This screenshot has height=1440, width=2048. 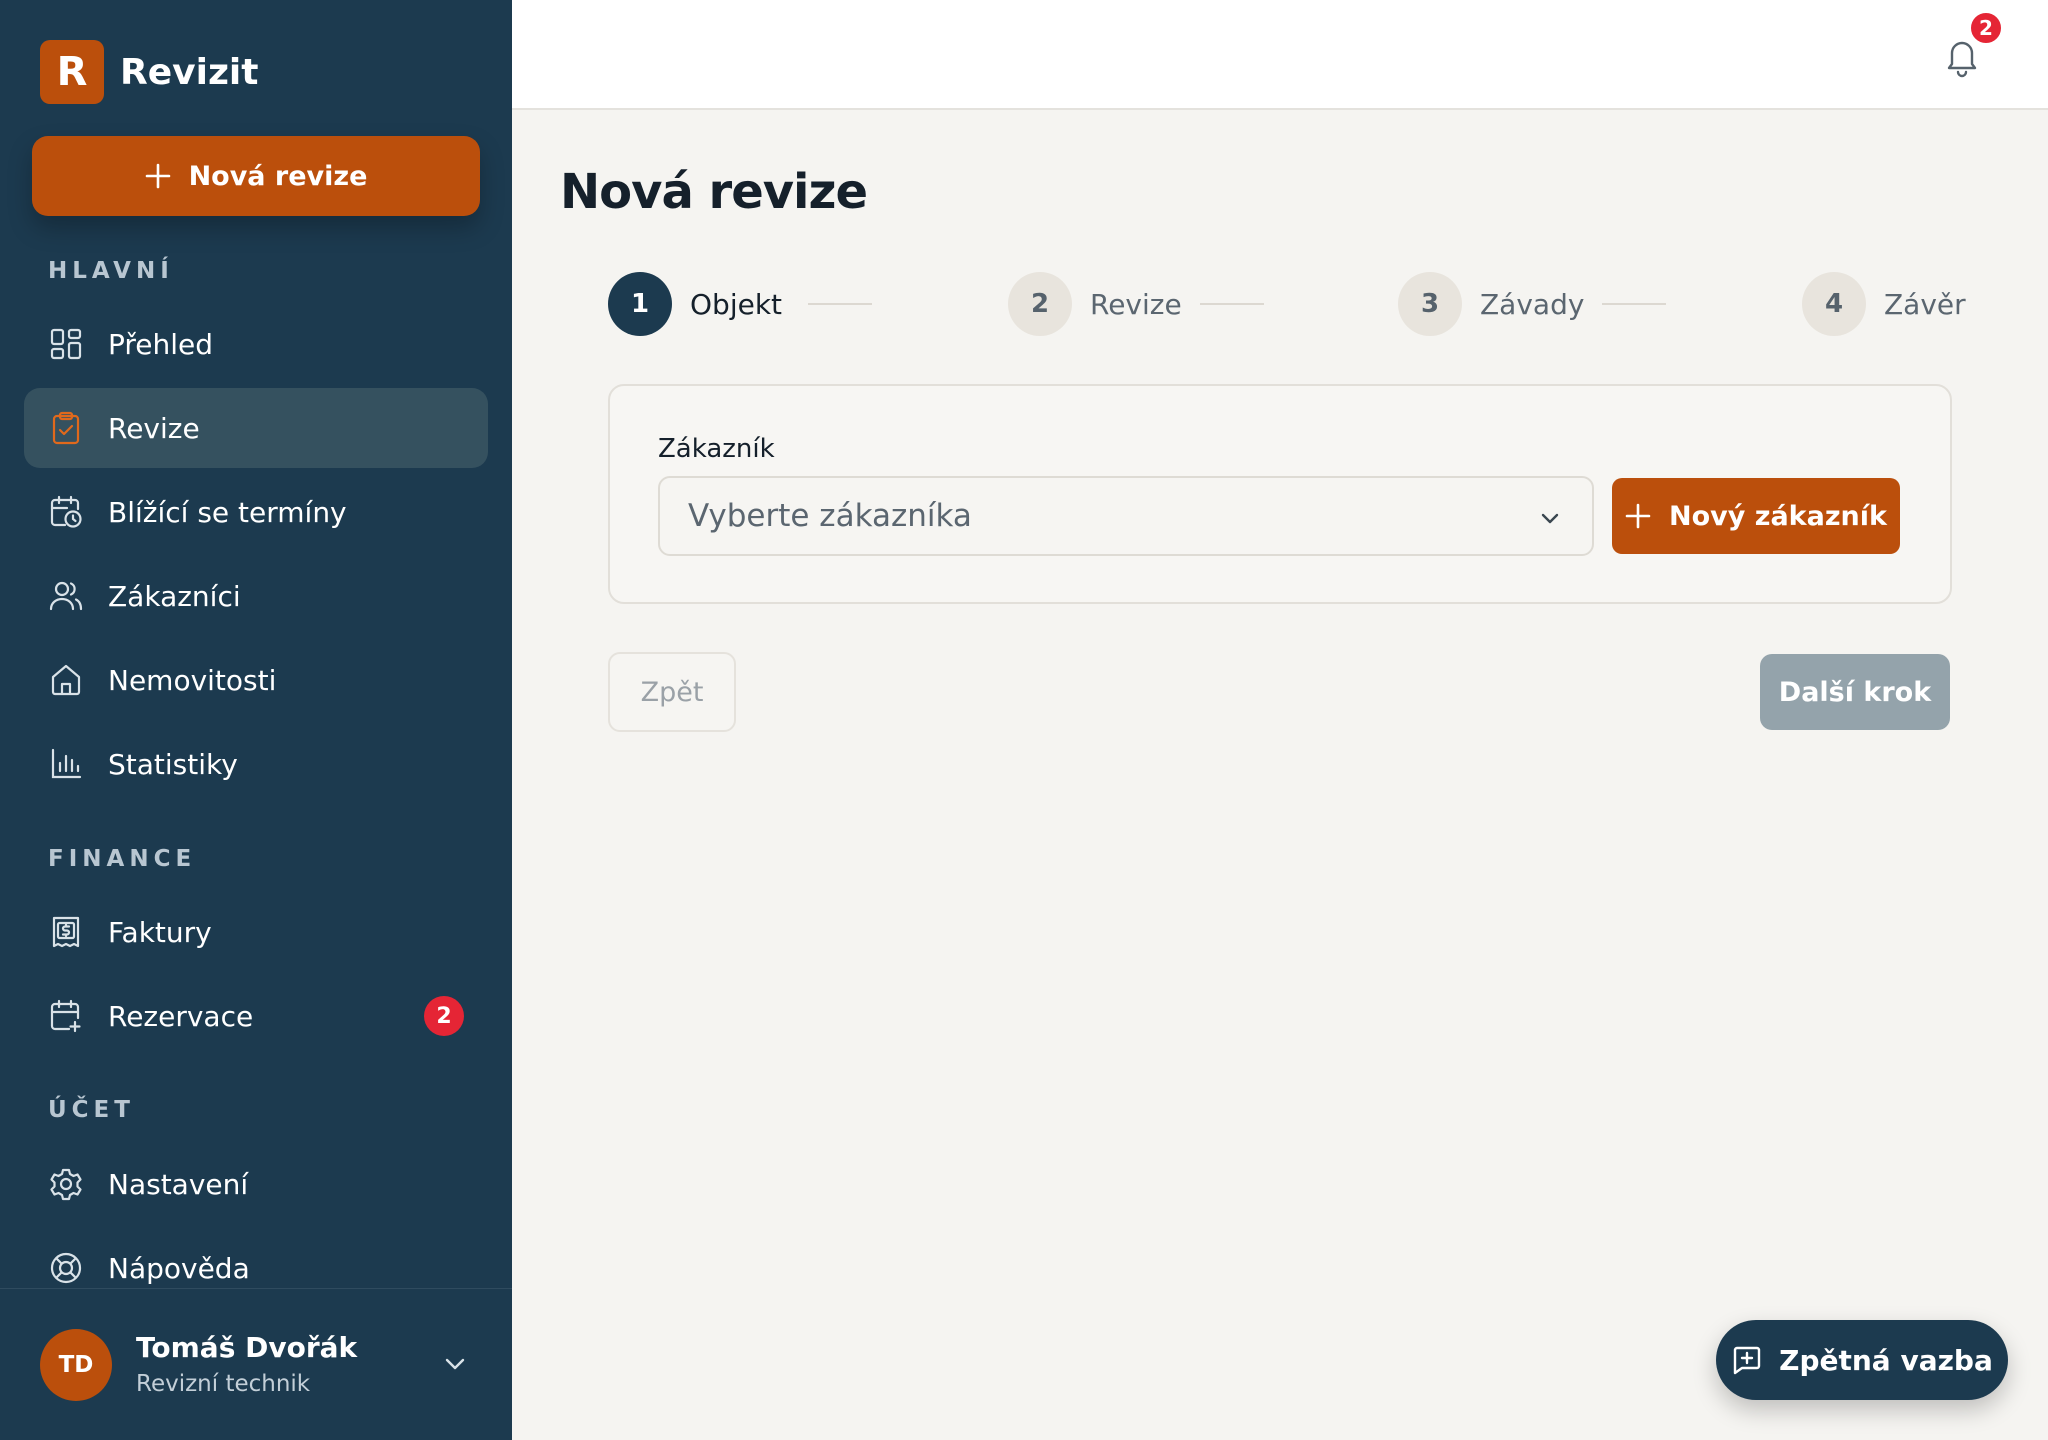 I want to click on sidebar-item-label: Revize, so click(x=154, y=428).